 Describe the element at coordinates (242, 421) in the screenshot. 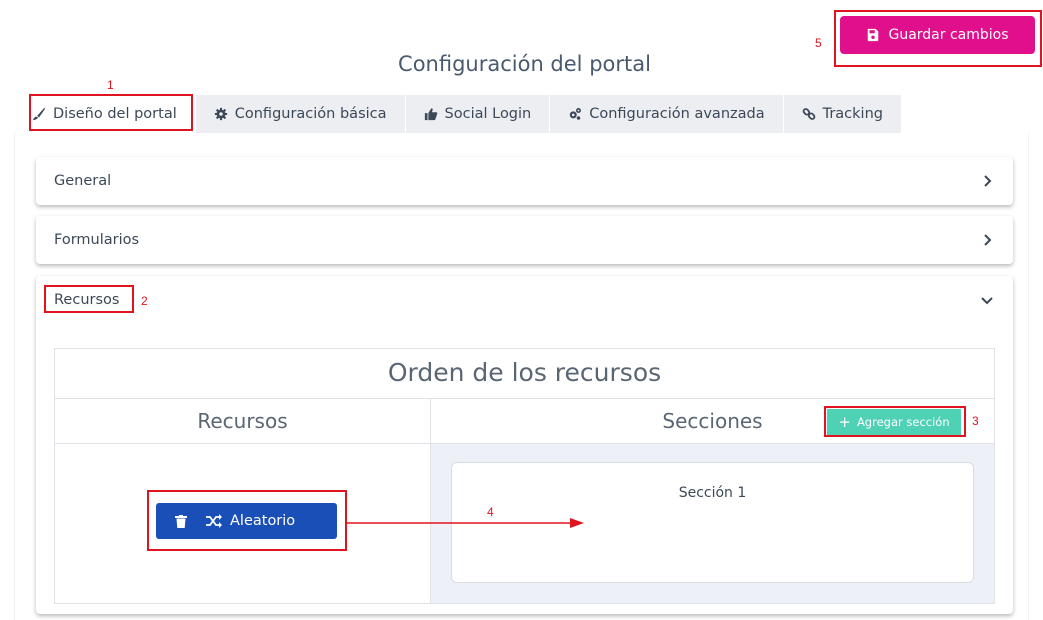

I see `resources-column-header: Recursos` at that location.